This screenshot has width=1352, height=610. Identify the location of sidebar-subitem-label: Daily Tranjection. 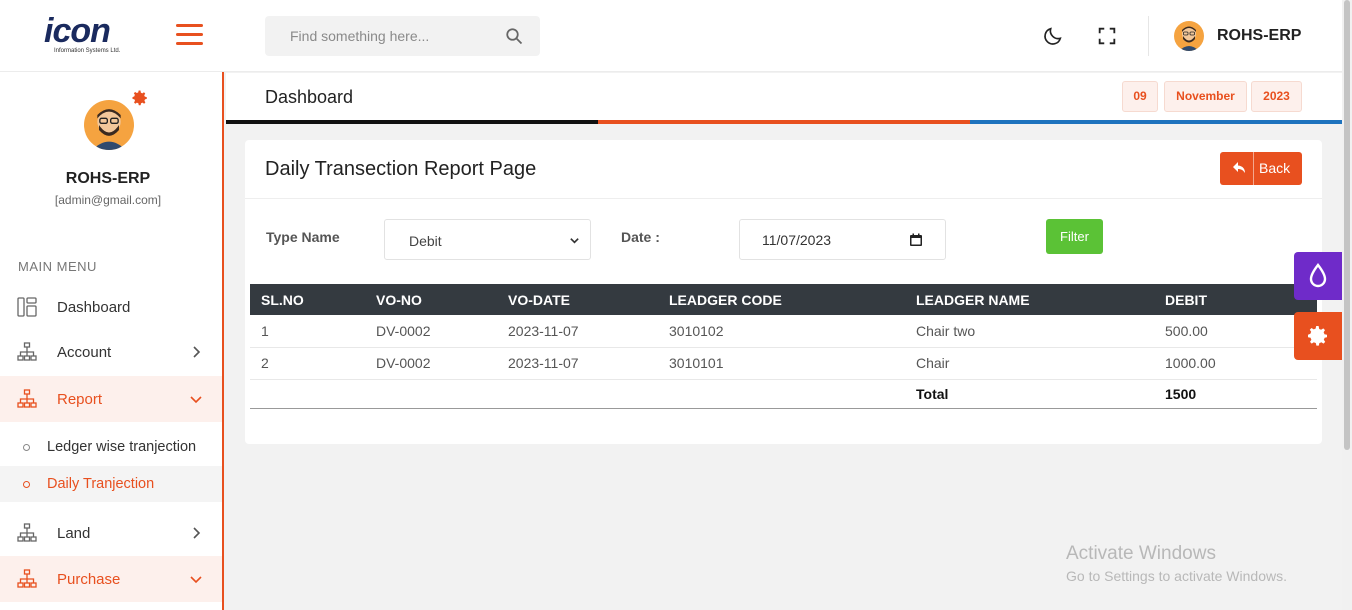
(101, 484).